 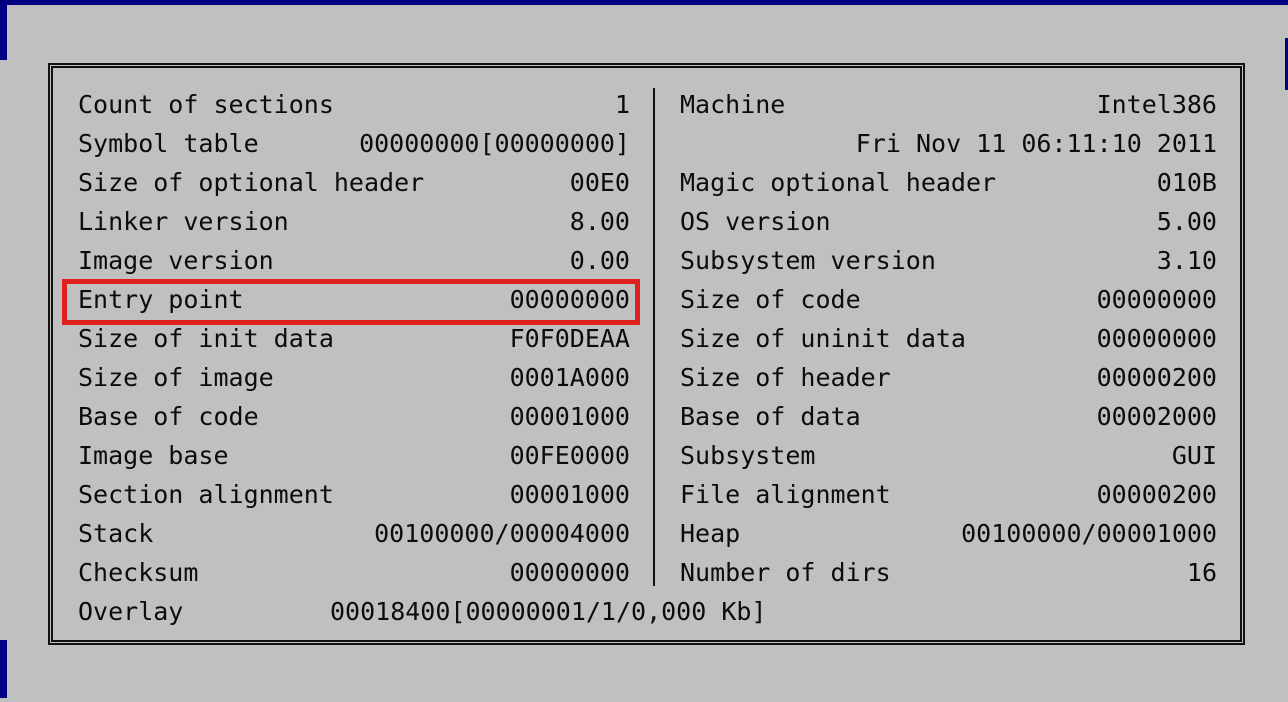 What do you see at coordinates (176, 377) in the screenshot?
I see `field-label: Size of image` at bounding box center [176, 377].